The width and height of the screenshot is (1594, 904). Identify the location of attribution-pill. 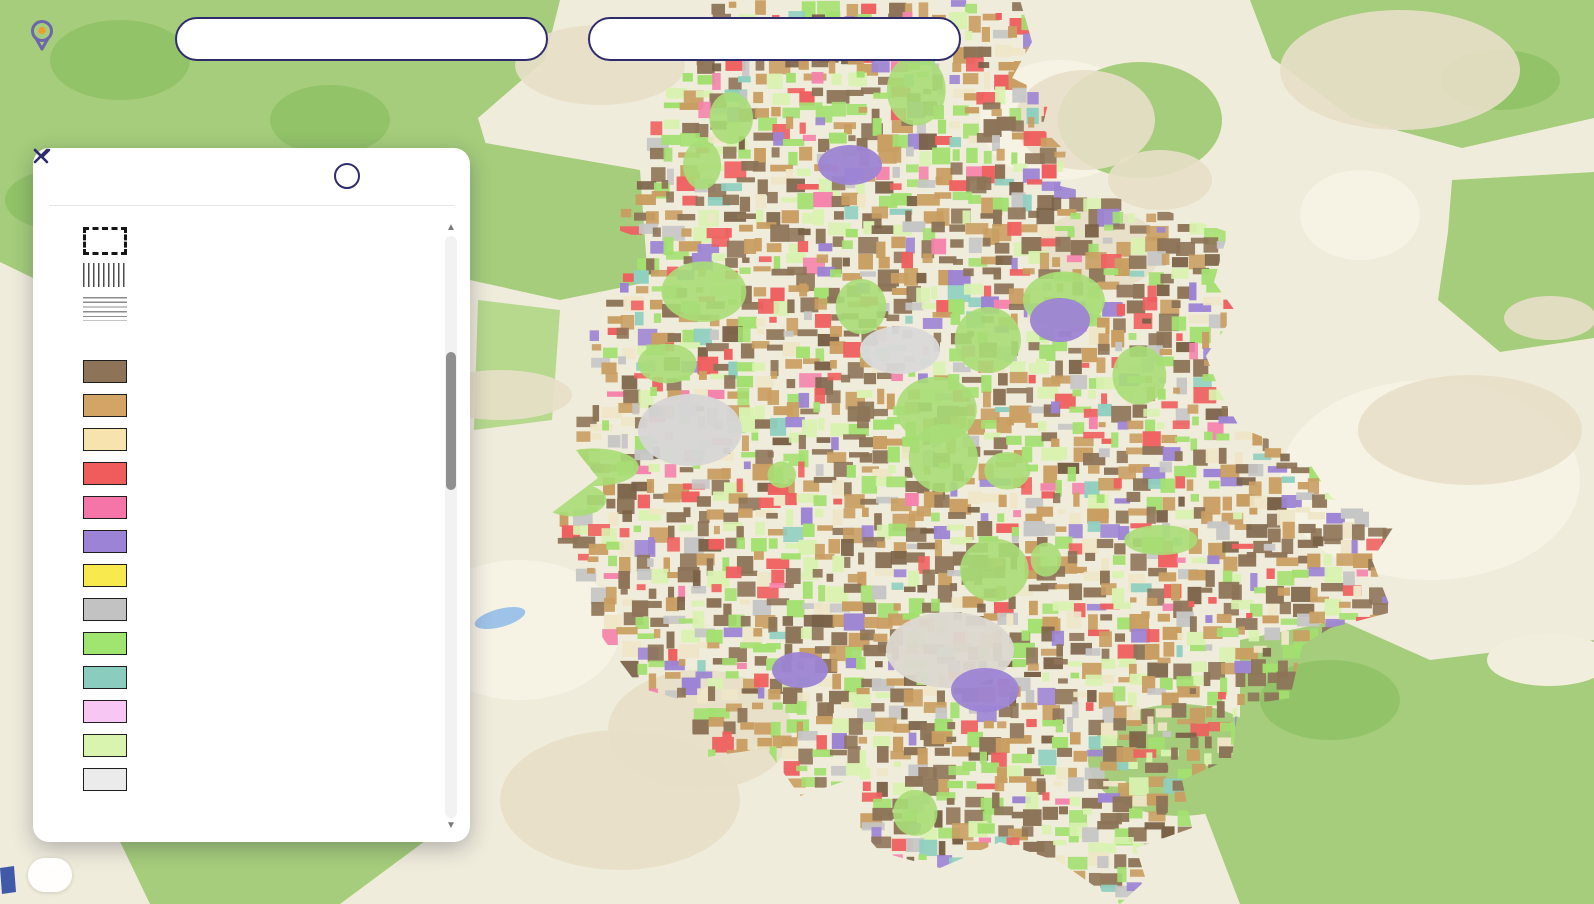
(50, 875).